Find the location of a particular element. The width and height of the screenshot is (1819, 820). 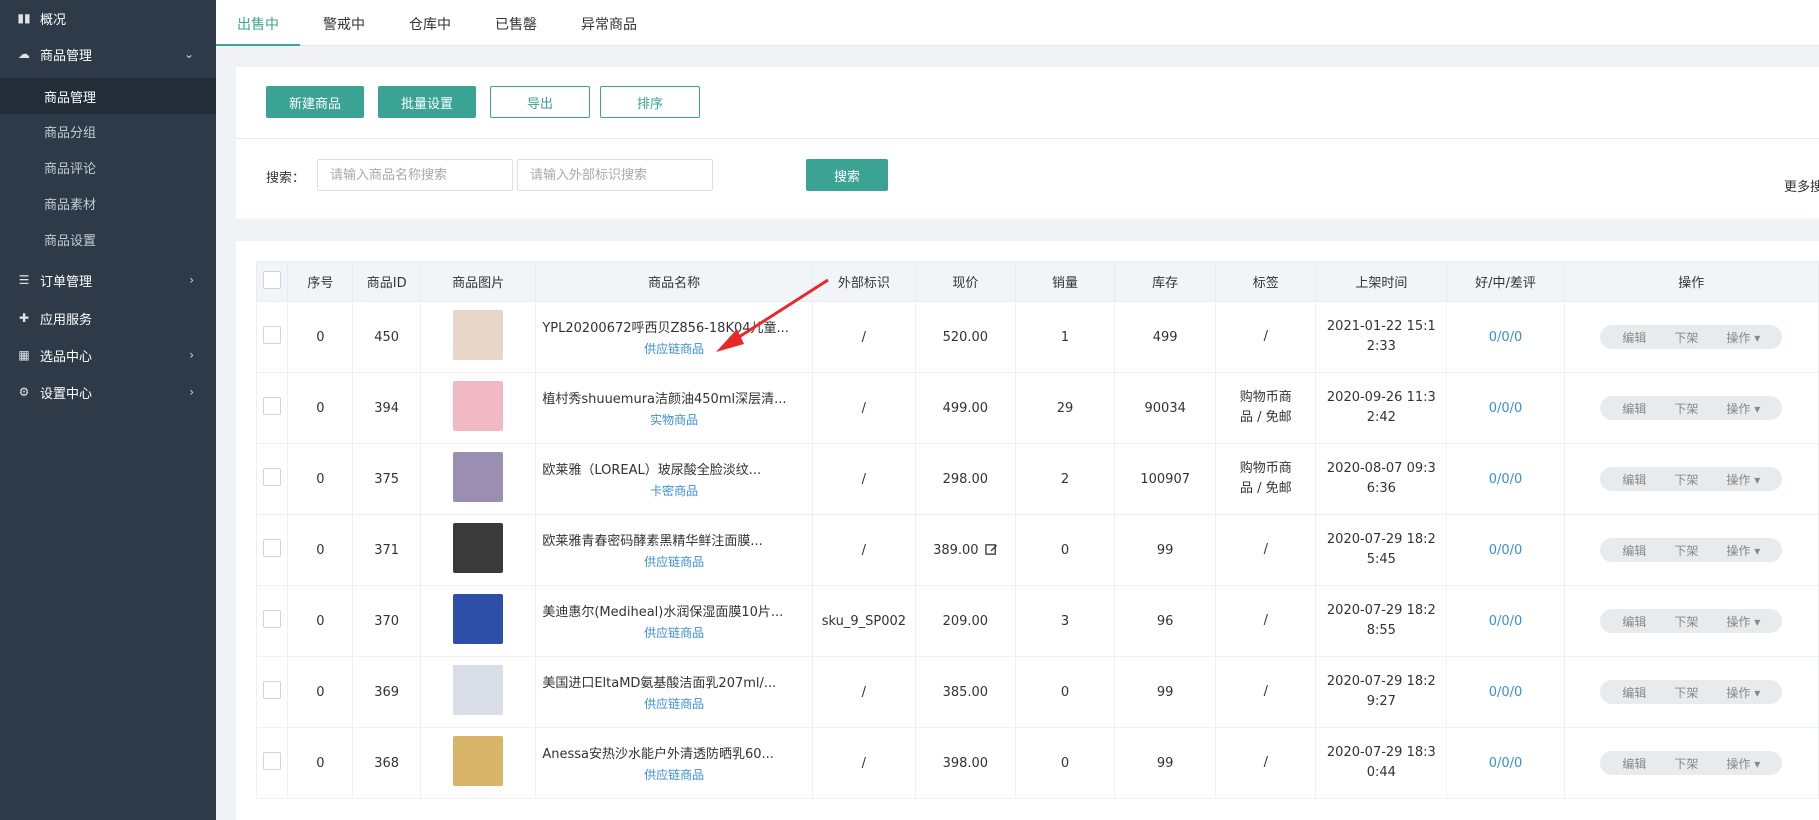

sidebar-subitem-goods-manage: 商品管理 is located at coordinates (70, 96).